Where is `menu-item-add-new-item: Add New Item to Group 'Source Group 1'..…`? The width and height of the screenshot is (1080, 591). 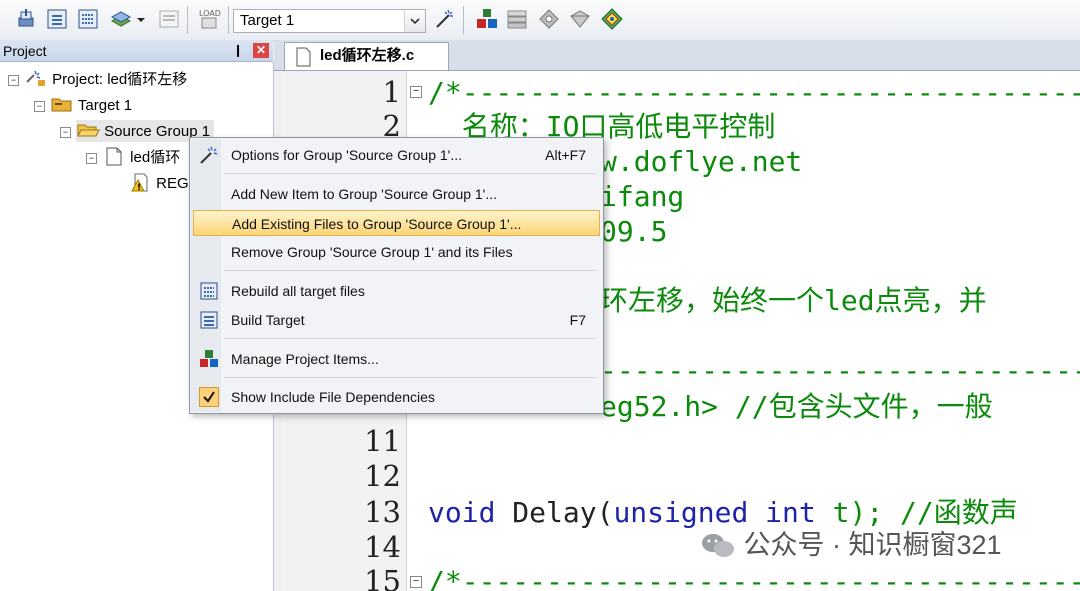
menu-item-add-new-item: Add New Item to Group 'Source Group 1'..… is located at coordinates (396, 194).